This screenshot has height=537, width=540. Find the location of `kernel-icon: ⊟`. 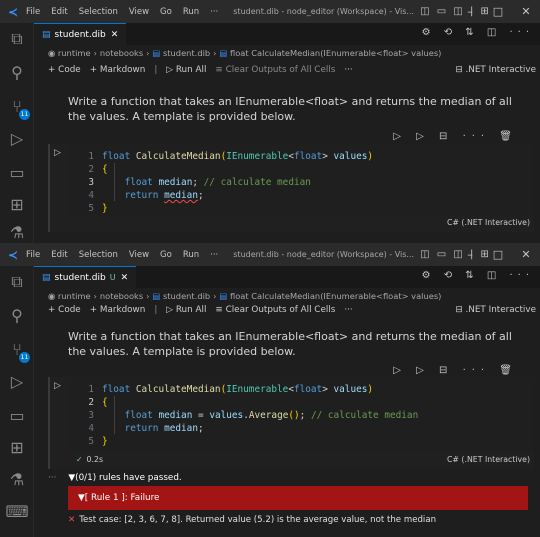

kernel-icon: ⊟ is located at coordinates (460, 310).